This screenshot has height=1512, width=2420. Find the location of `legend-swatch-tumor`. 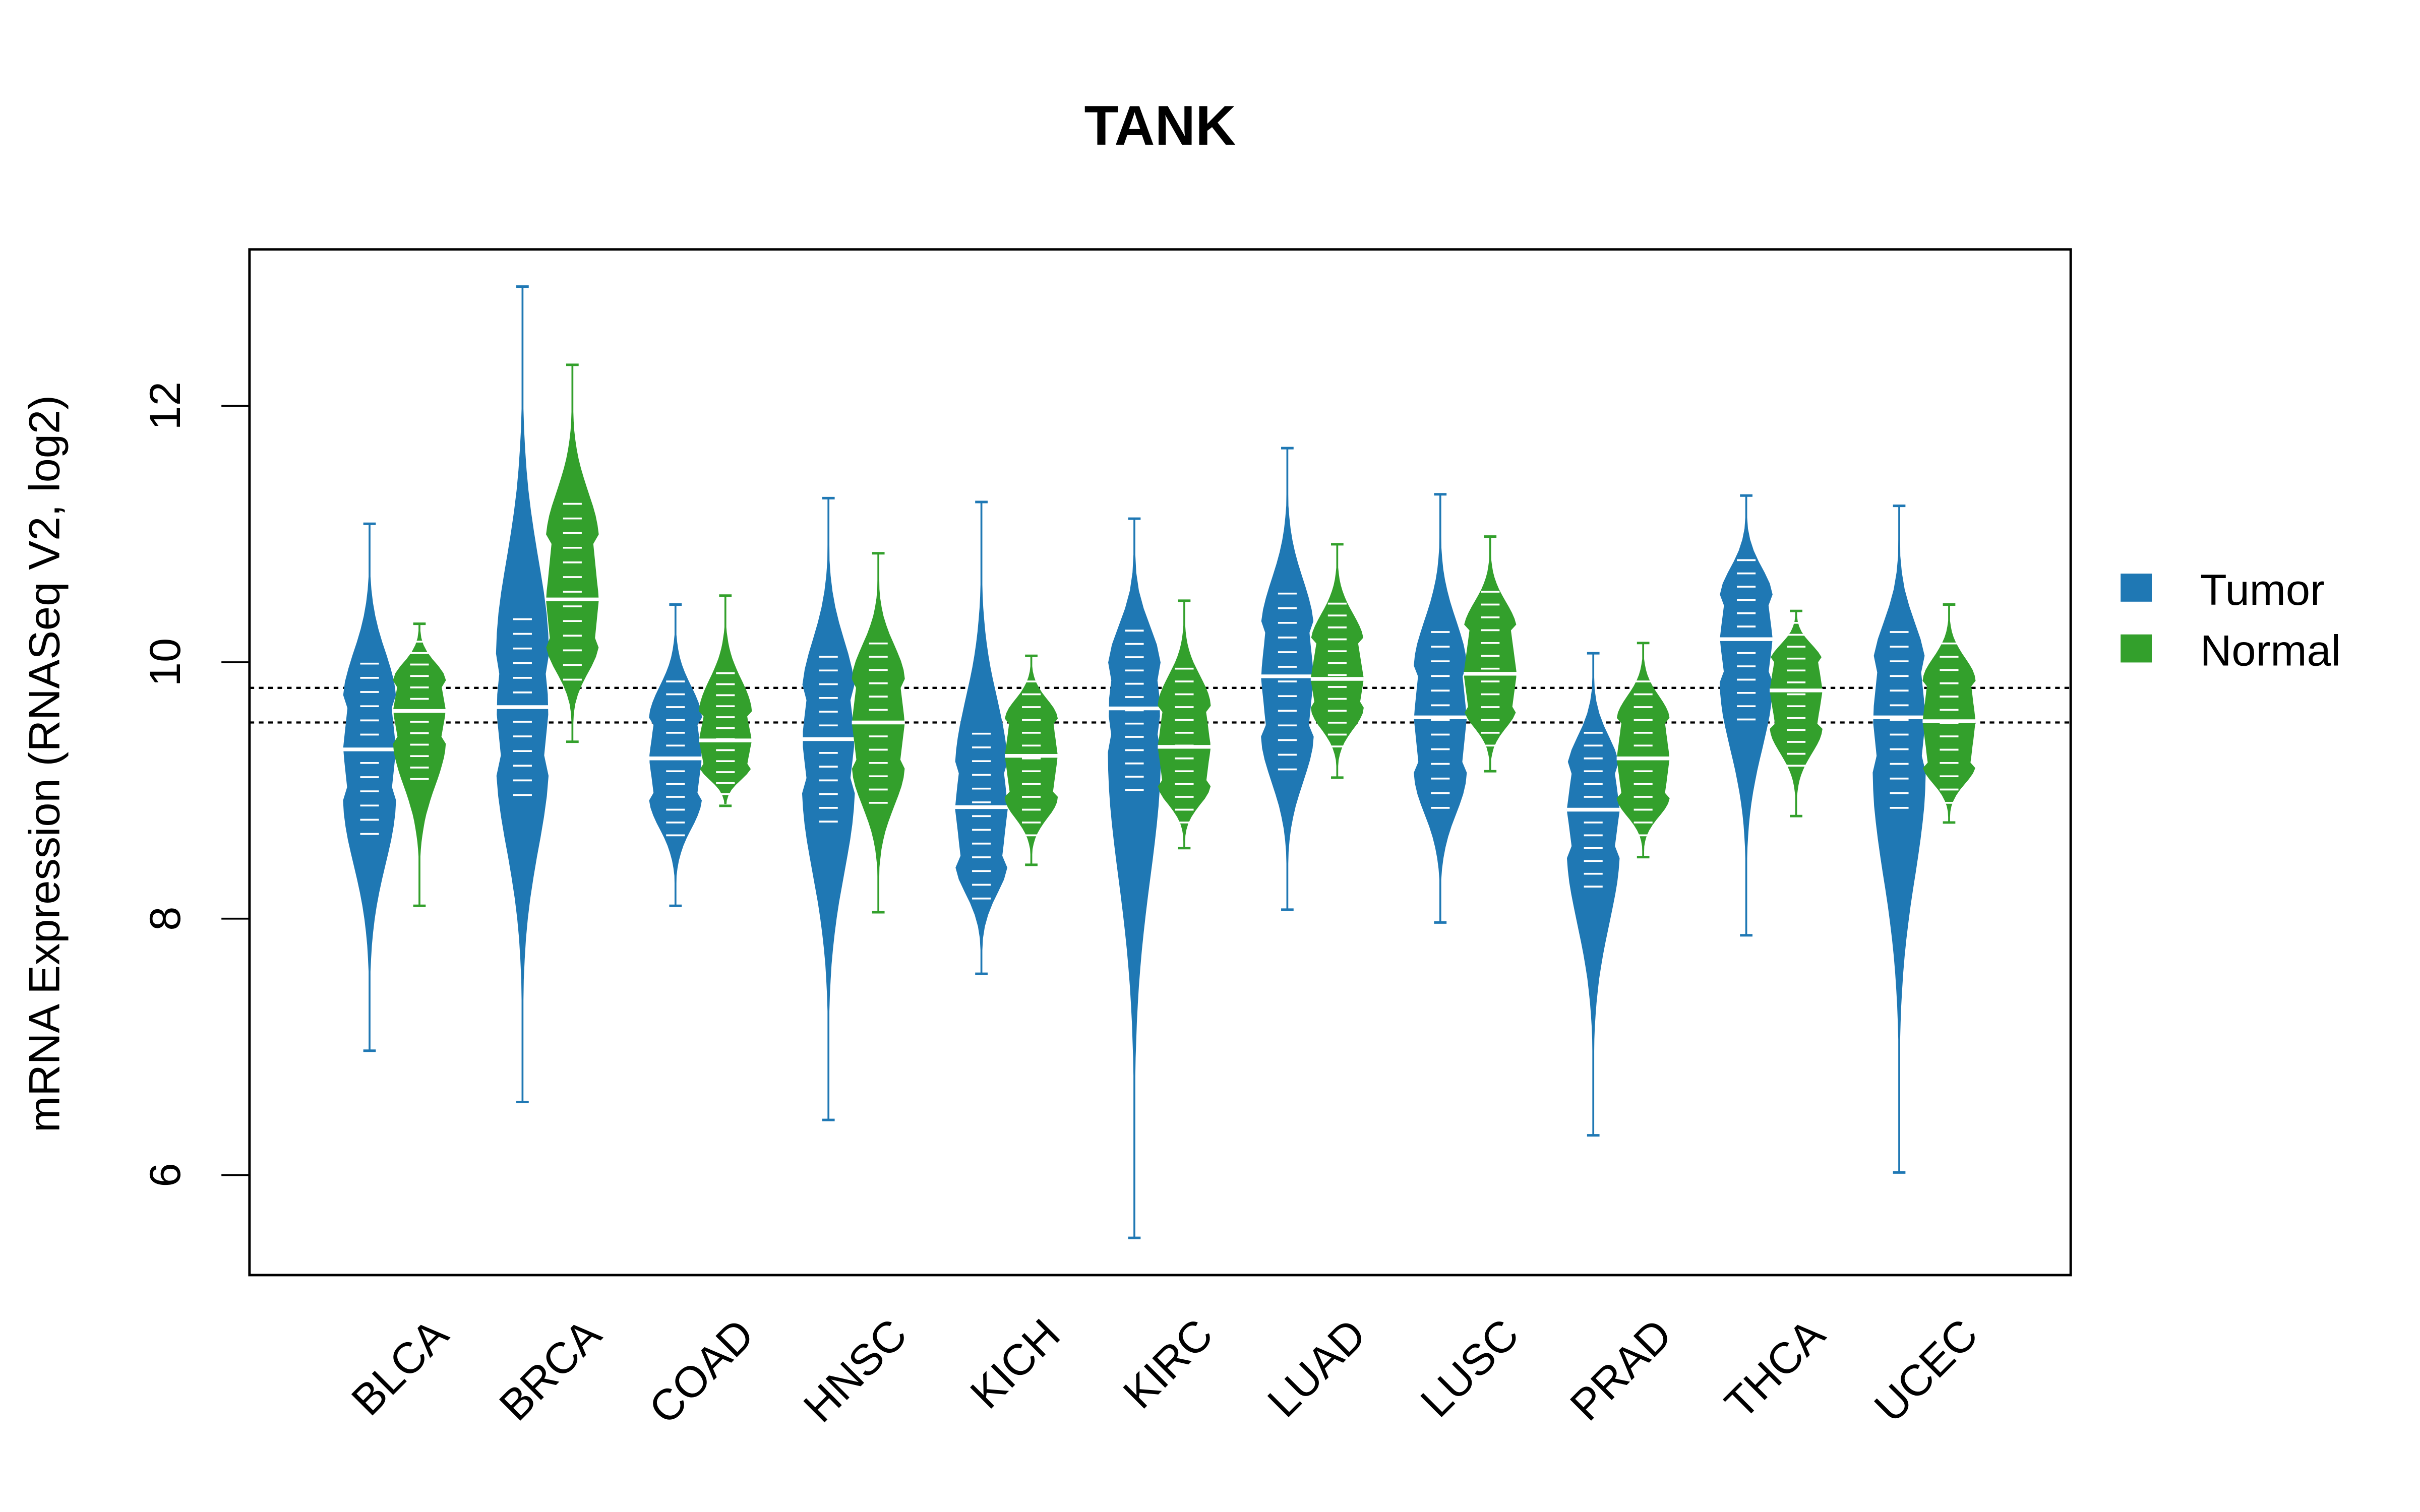

legend-swatch-tumor is located at coordinates (2136, 588).